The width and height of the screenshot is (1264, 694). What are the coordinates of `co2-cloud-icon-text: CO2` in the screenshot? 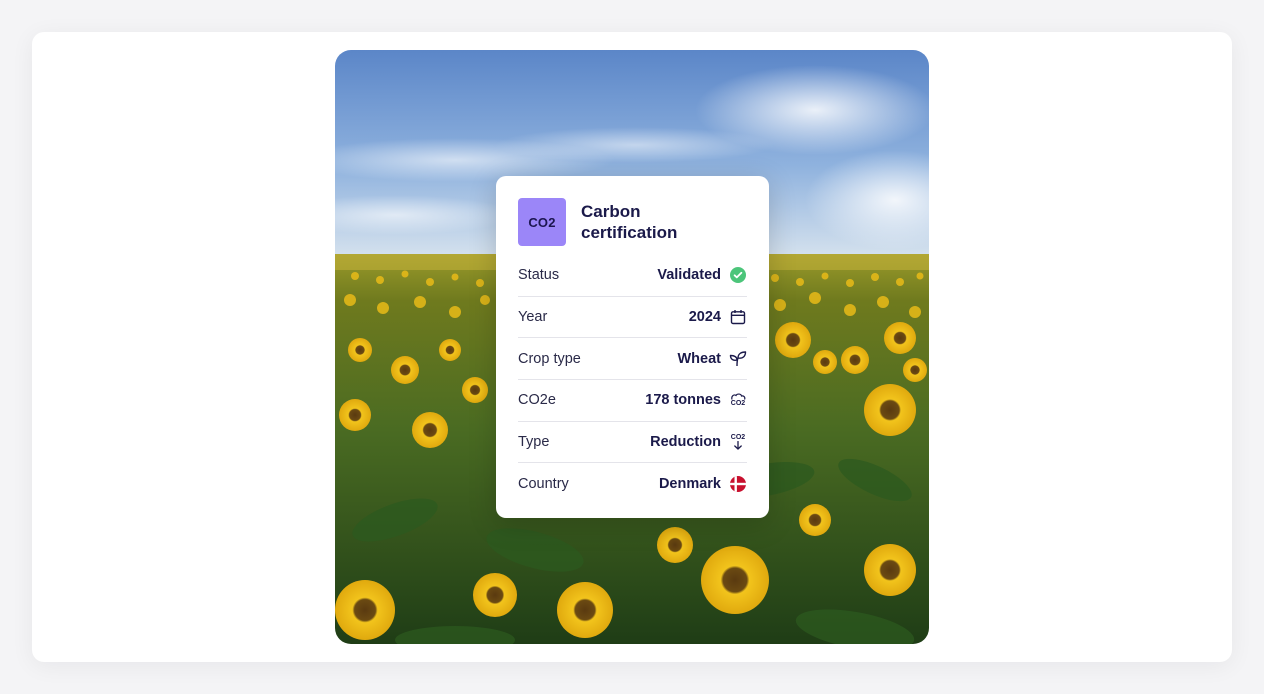 It's located at (738, 404).